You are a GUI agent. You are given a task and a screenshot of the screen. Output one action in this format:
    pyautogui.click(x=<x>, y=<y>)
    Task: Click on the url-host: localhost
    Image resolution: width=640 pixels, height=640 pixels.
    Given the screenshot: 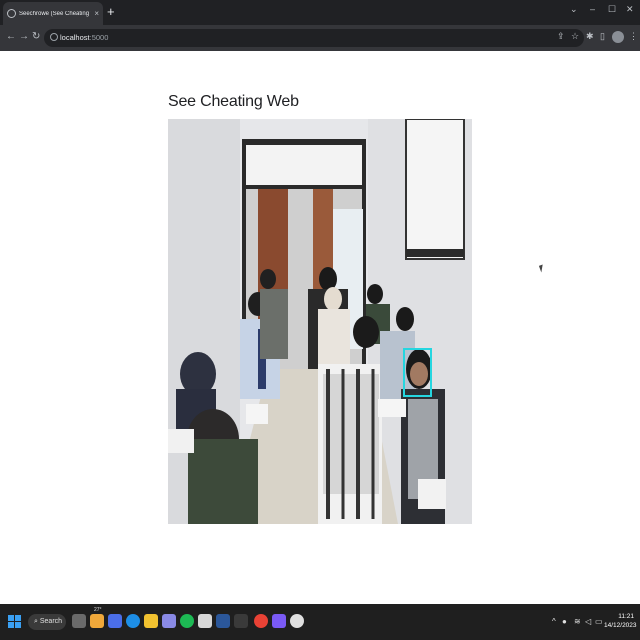 What is the action you would take?
    pyautogui.click(x=75, y=37)
    